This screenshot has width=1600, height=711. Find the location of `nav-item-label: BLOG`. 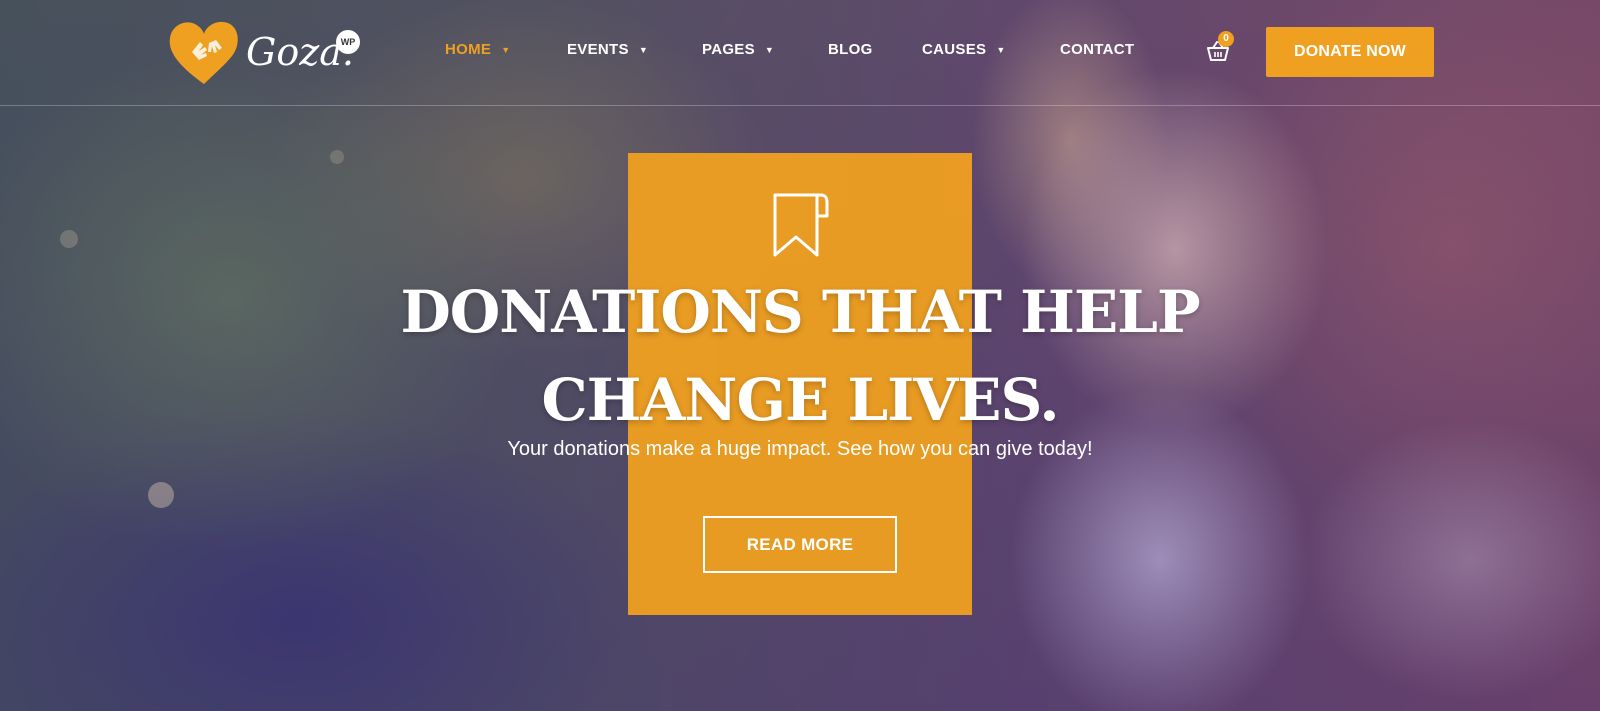

nav-item-label: BLOG is located at coordinates (850, 49).